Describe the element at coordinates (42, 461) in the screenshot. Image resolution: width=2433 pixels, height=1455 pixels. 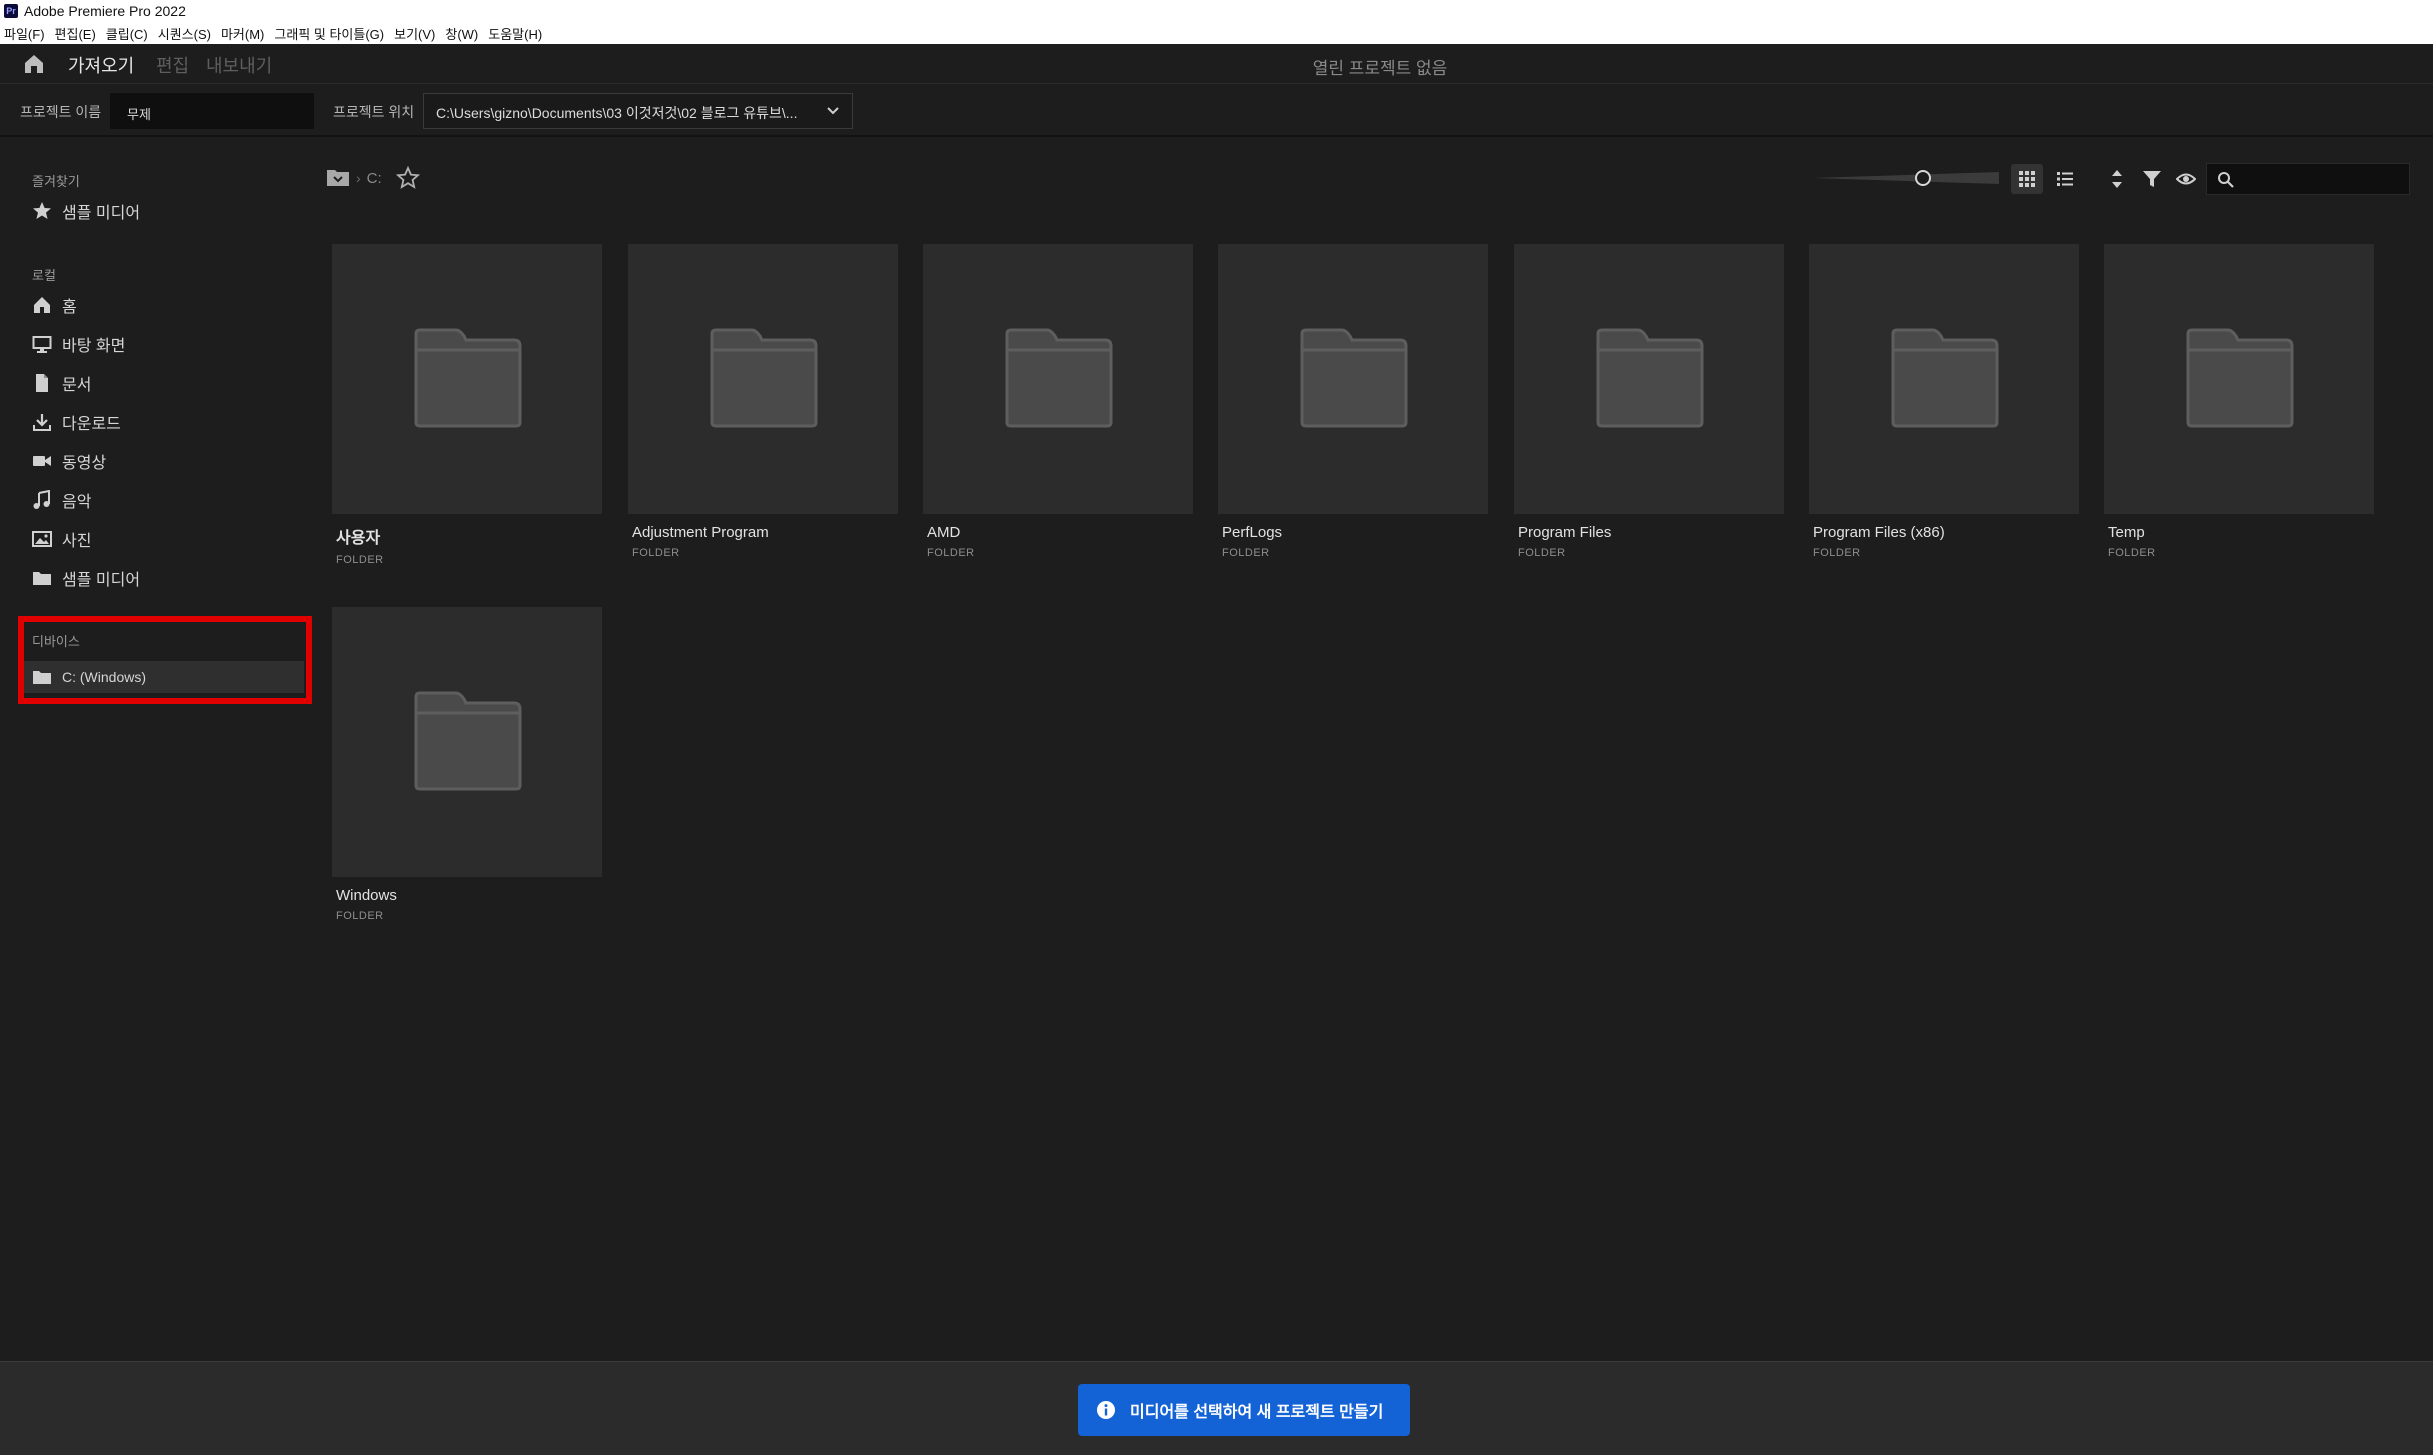
I see `video-icon` at that location.